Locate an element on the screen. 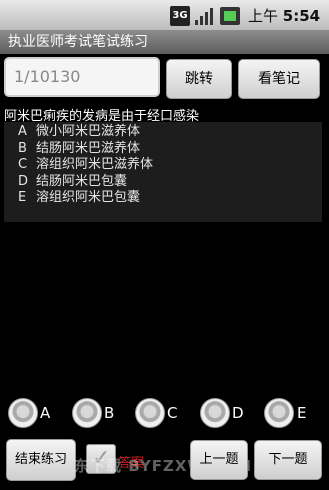 This screenshot has height=490, width=329. radio-d is located at coordinates (215, 413).